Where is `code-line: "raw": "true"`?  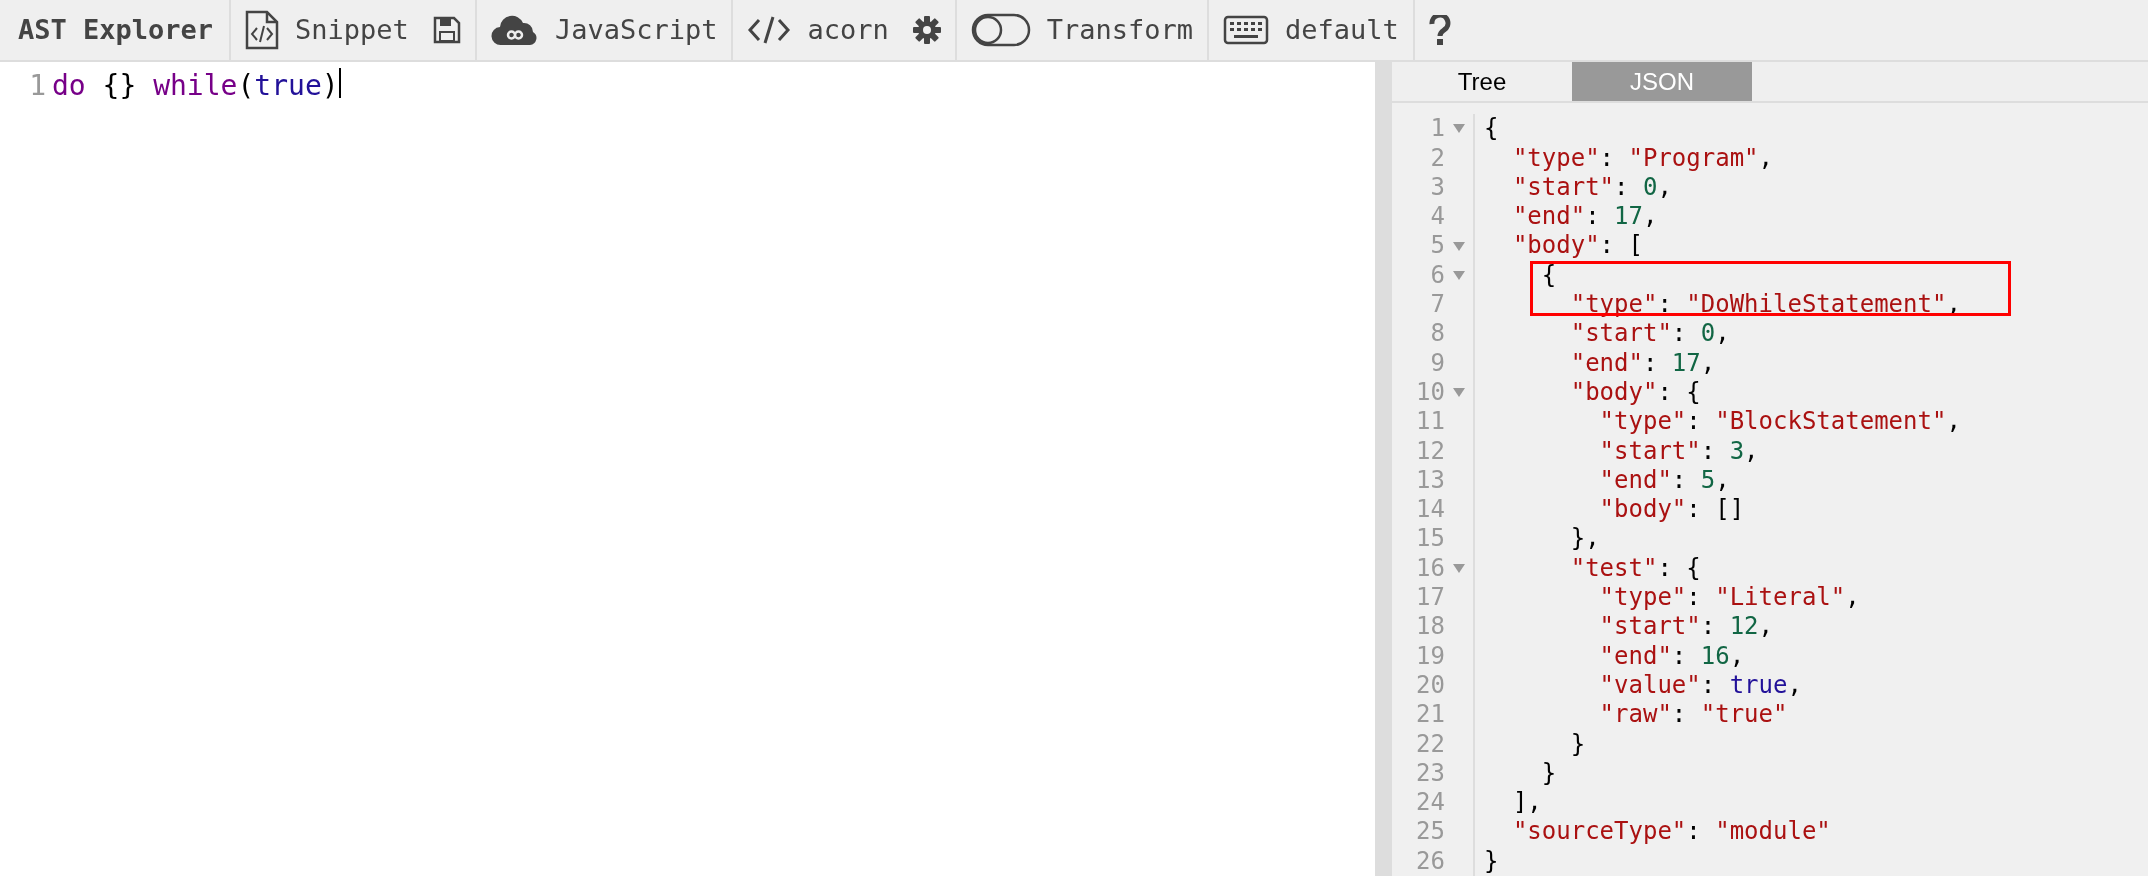
code-line: "raw": "true" is located at coordinates (1693, 715).